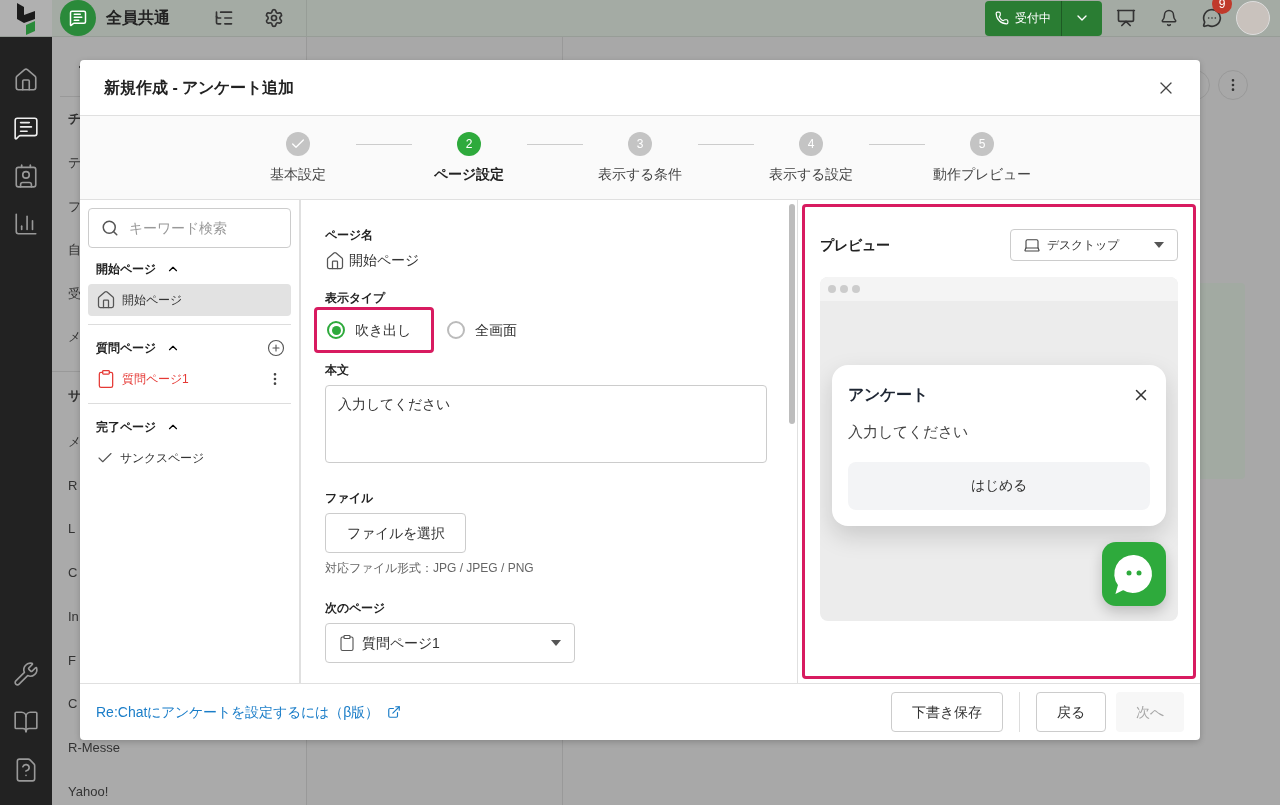 The height and width of the screenshot is (805, 1280). I want to click on radio-option: 吹き出し, so click(374, 330).